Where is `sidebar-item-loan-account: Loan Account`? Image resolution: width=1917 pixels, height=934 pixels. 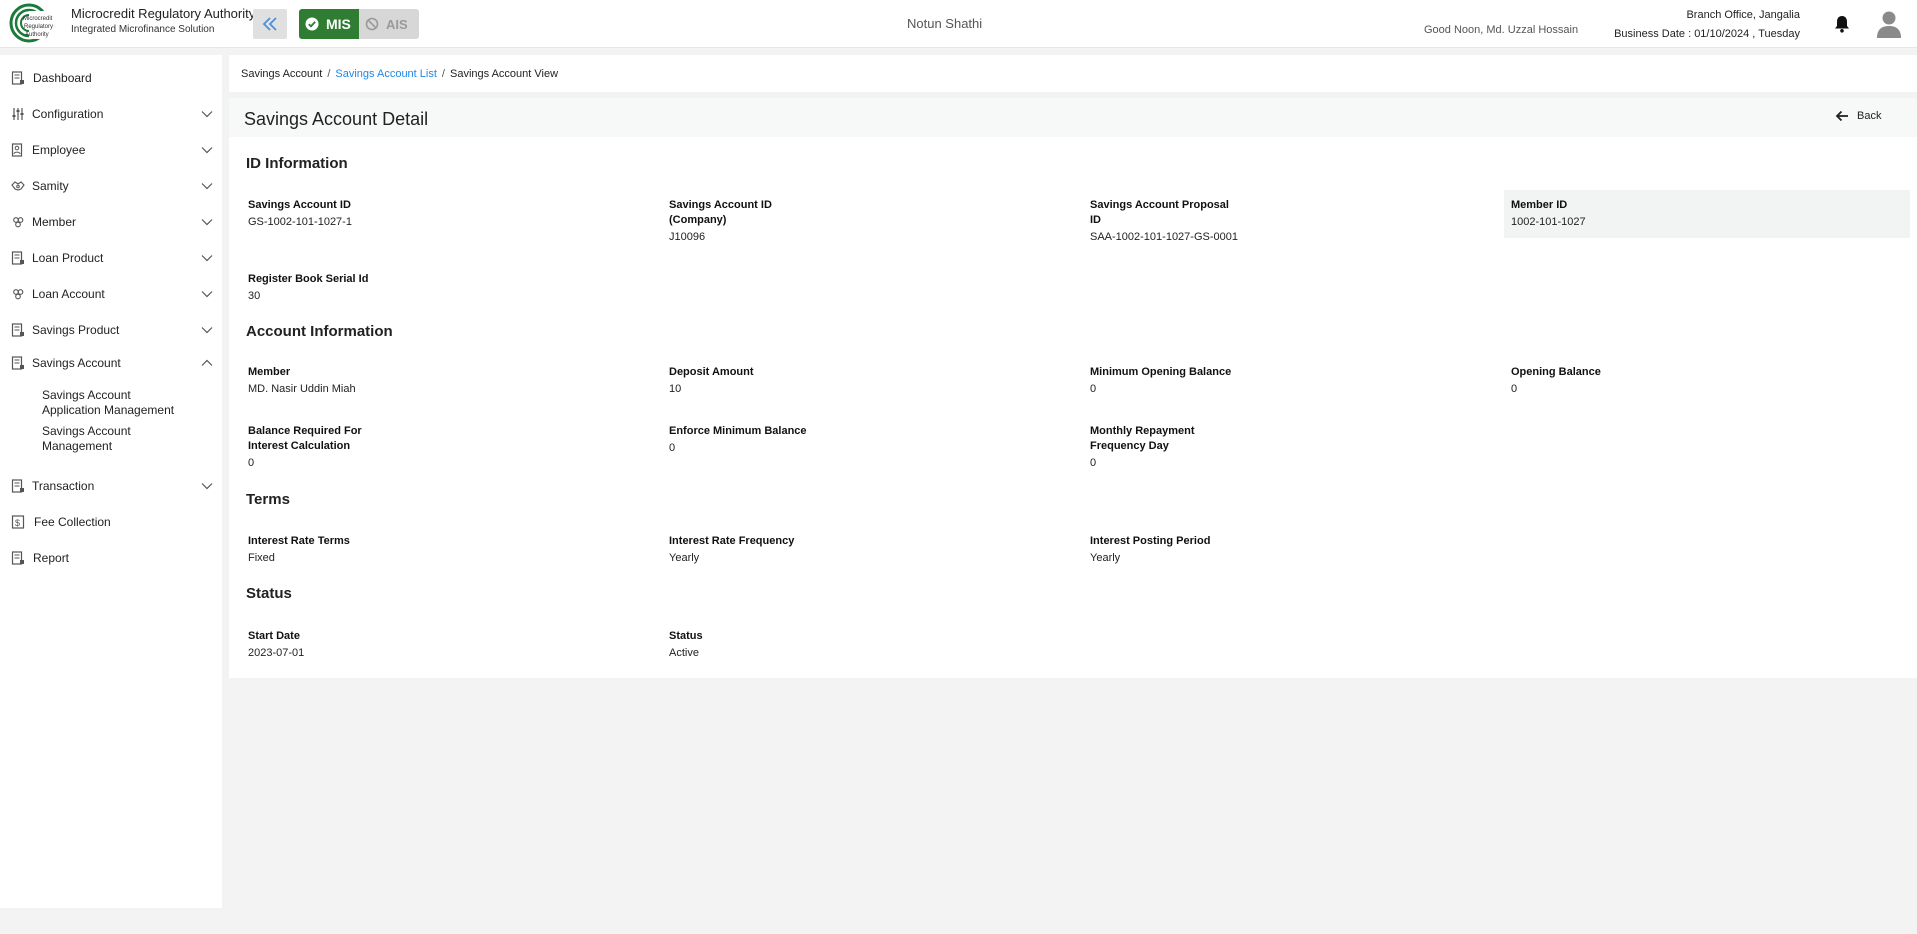 sidebar-item-loan-account: Loan Account is located at coordinates (111, 294).